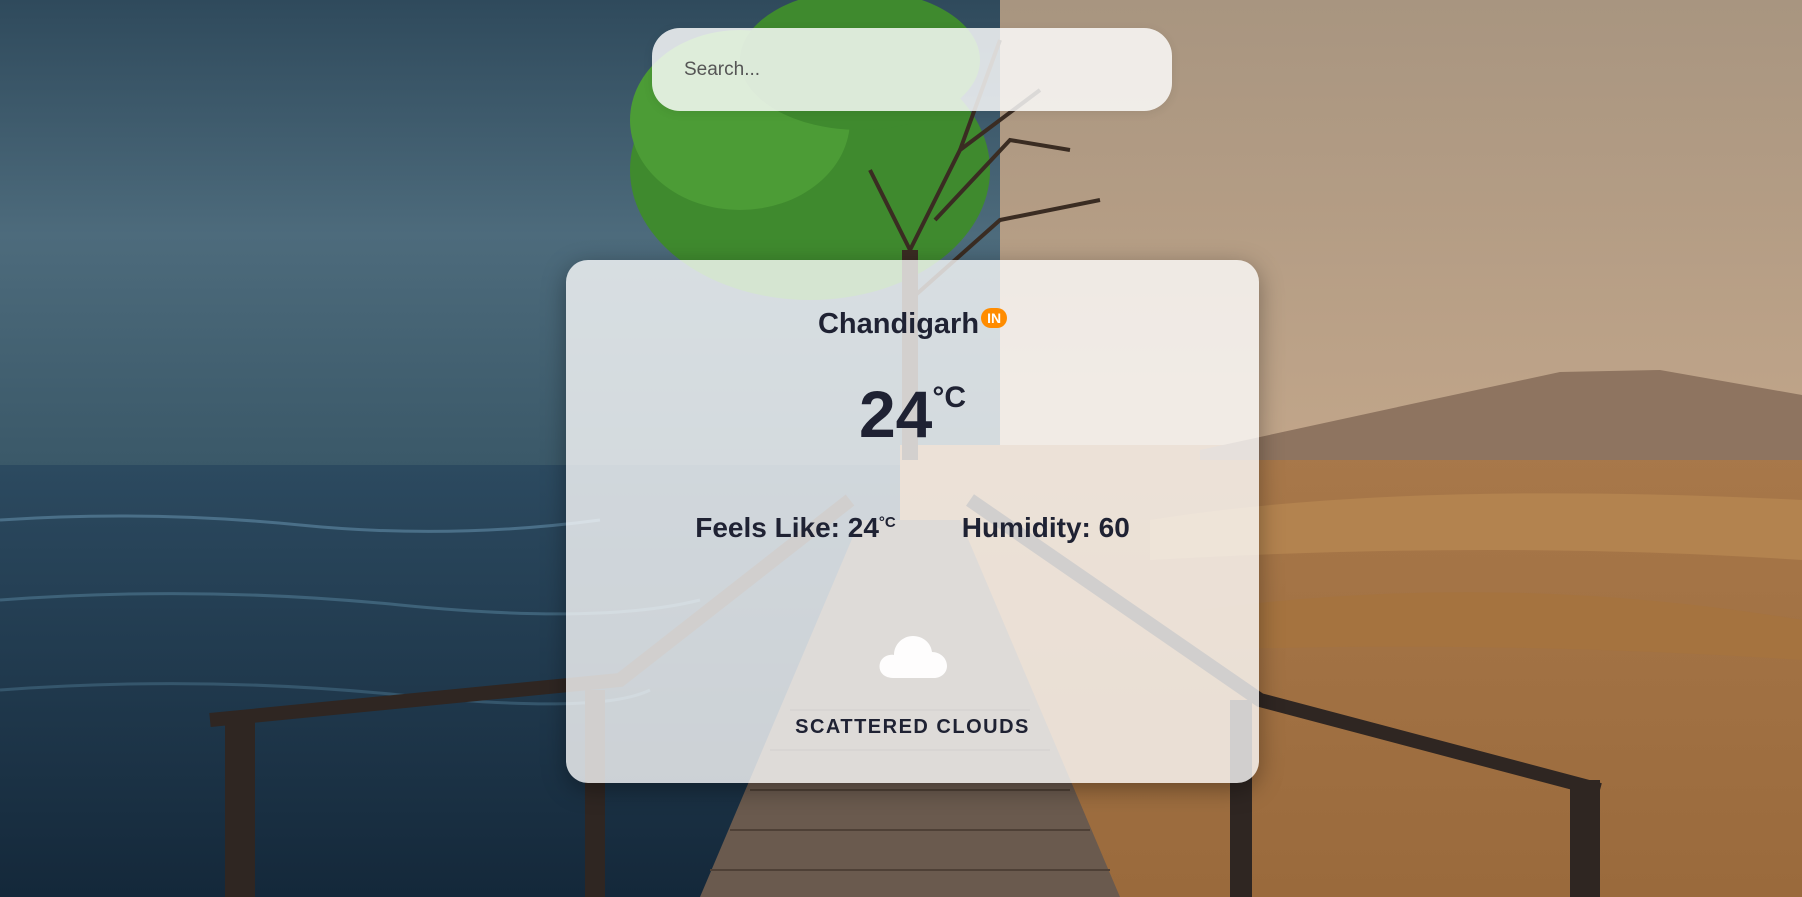  I want to click on temperature-value: 24, so click(895, 414).